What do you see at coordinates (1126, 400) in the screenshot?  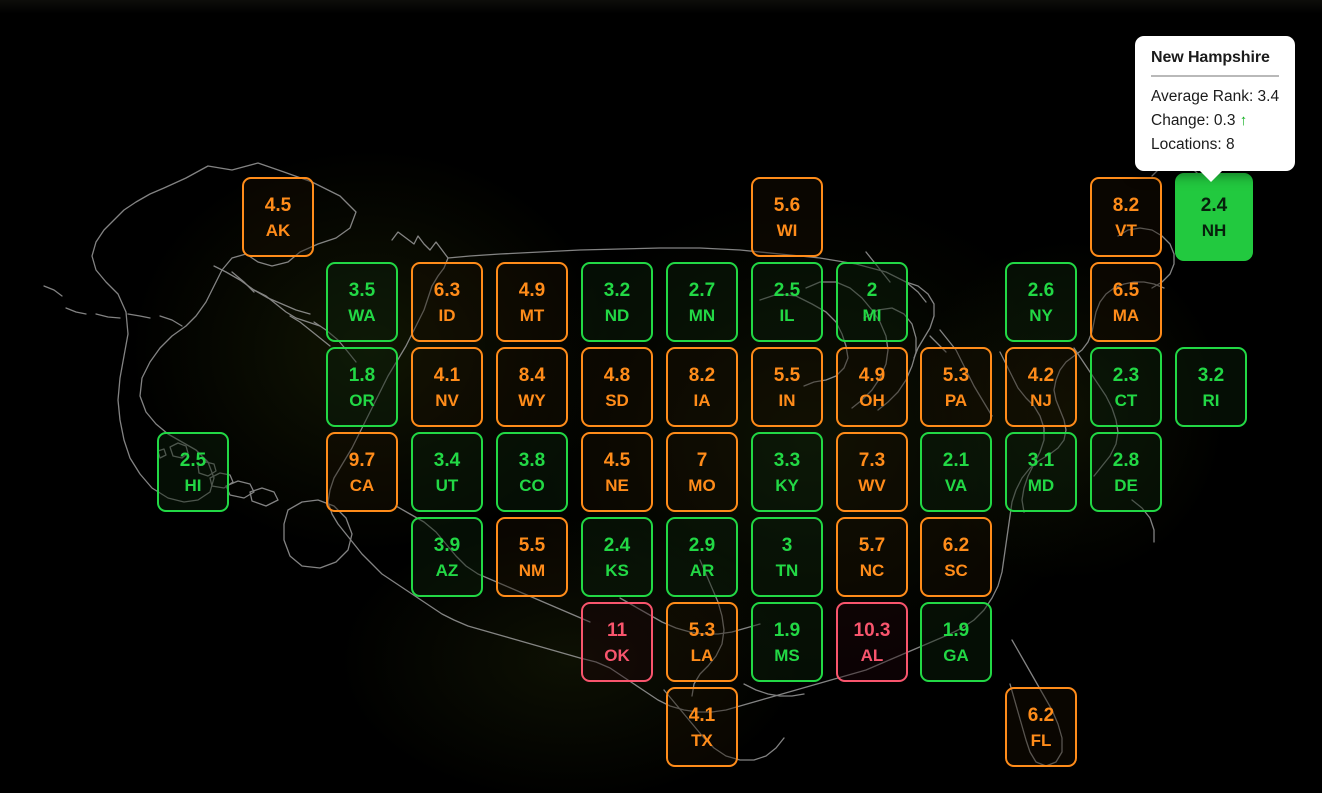 I see `state-abbr-ct: CT` at bounding box center [1126, 400].